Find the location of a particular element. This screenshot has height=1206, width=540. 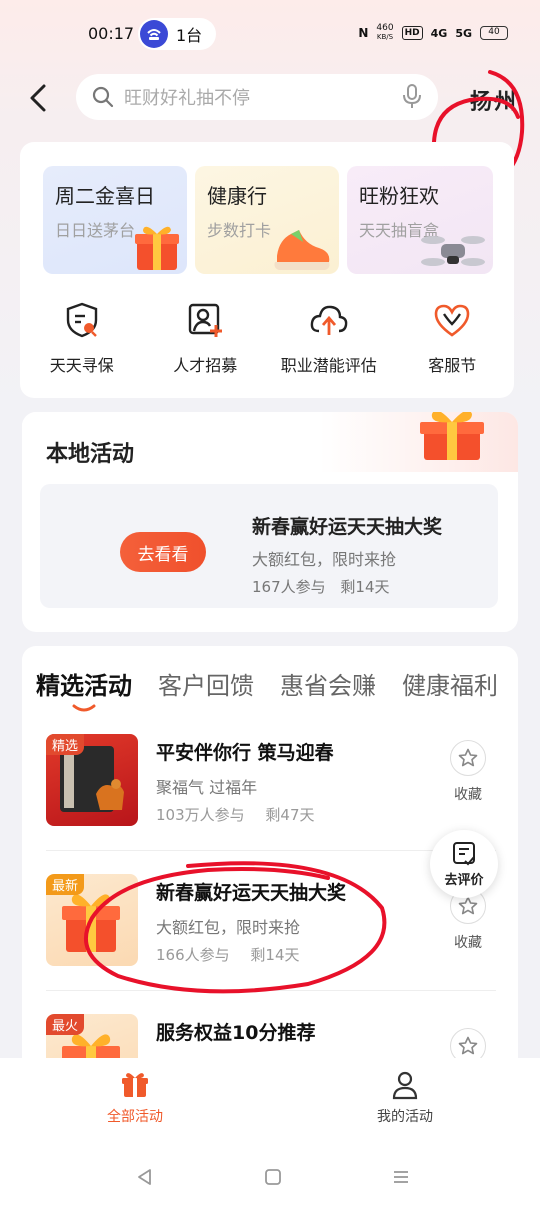

shortcut-career-assessment: 职业潜能评估 is located at coordinates (329, 338).